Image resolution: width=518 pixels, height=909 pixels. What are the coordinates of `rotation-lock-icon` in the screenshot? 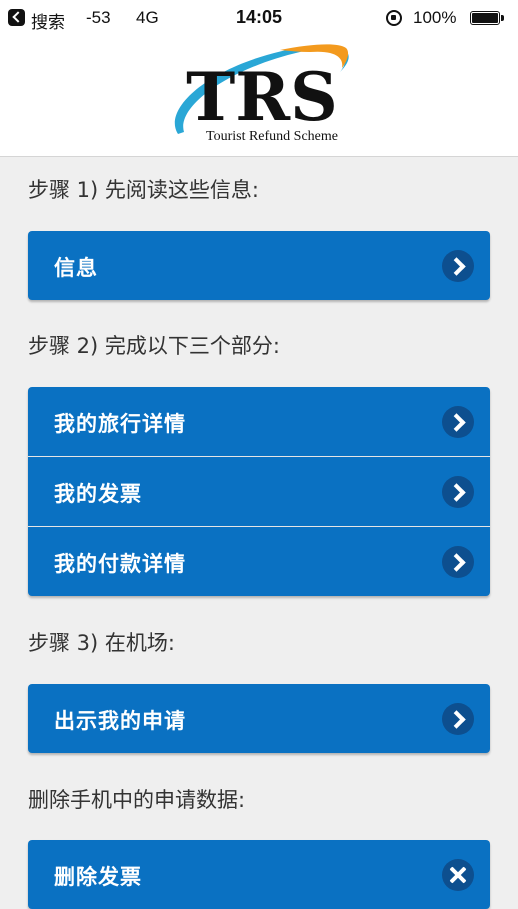 It's located at (394, 18).